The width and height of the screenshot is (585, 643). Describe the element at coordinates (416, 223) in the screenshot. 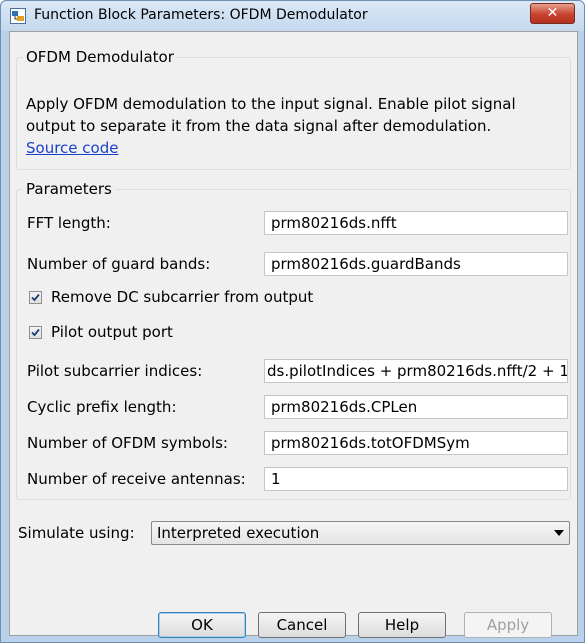

I see `fft-length-input: prm80216ds.nfft` at that location.